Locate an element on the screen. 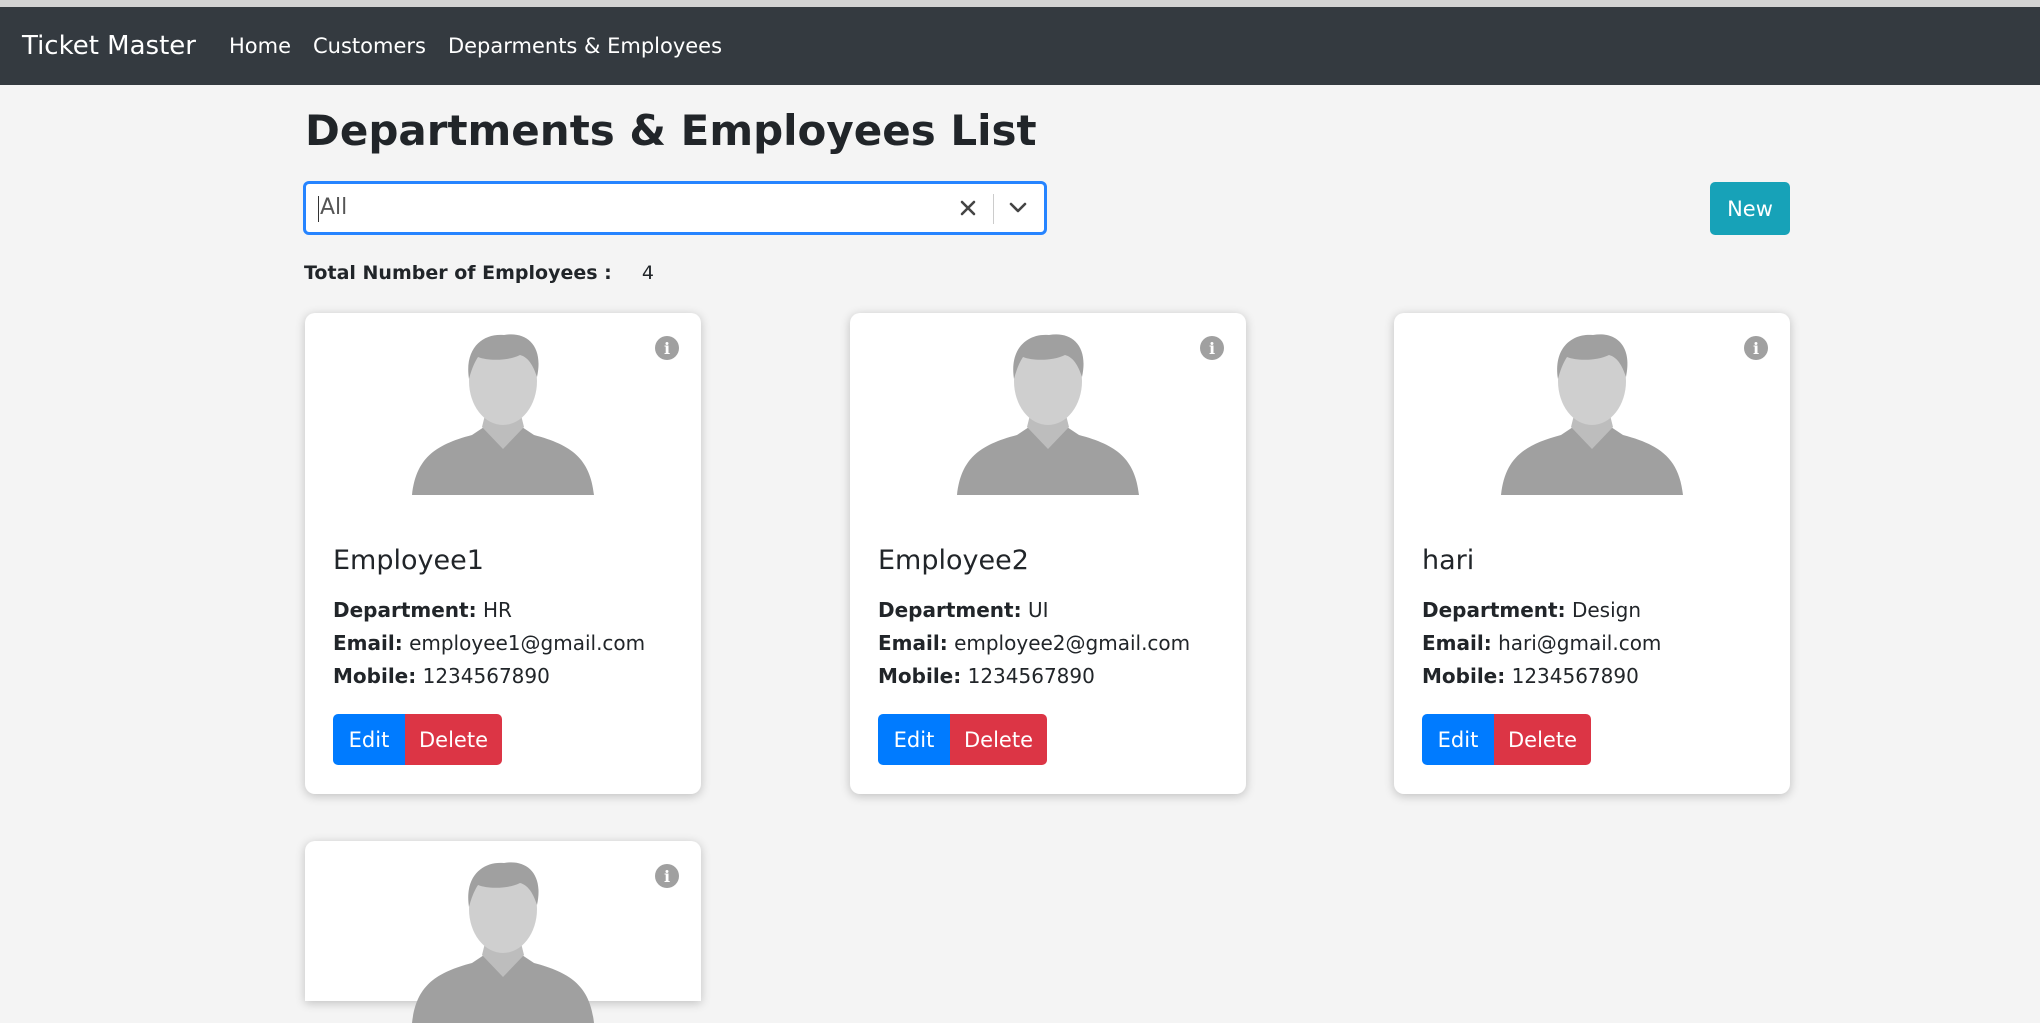 The image size is (2040, 1023). browser-top-border is located at coordinates (1020, 3).